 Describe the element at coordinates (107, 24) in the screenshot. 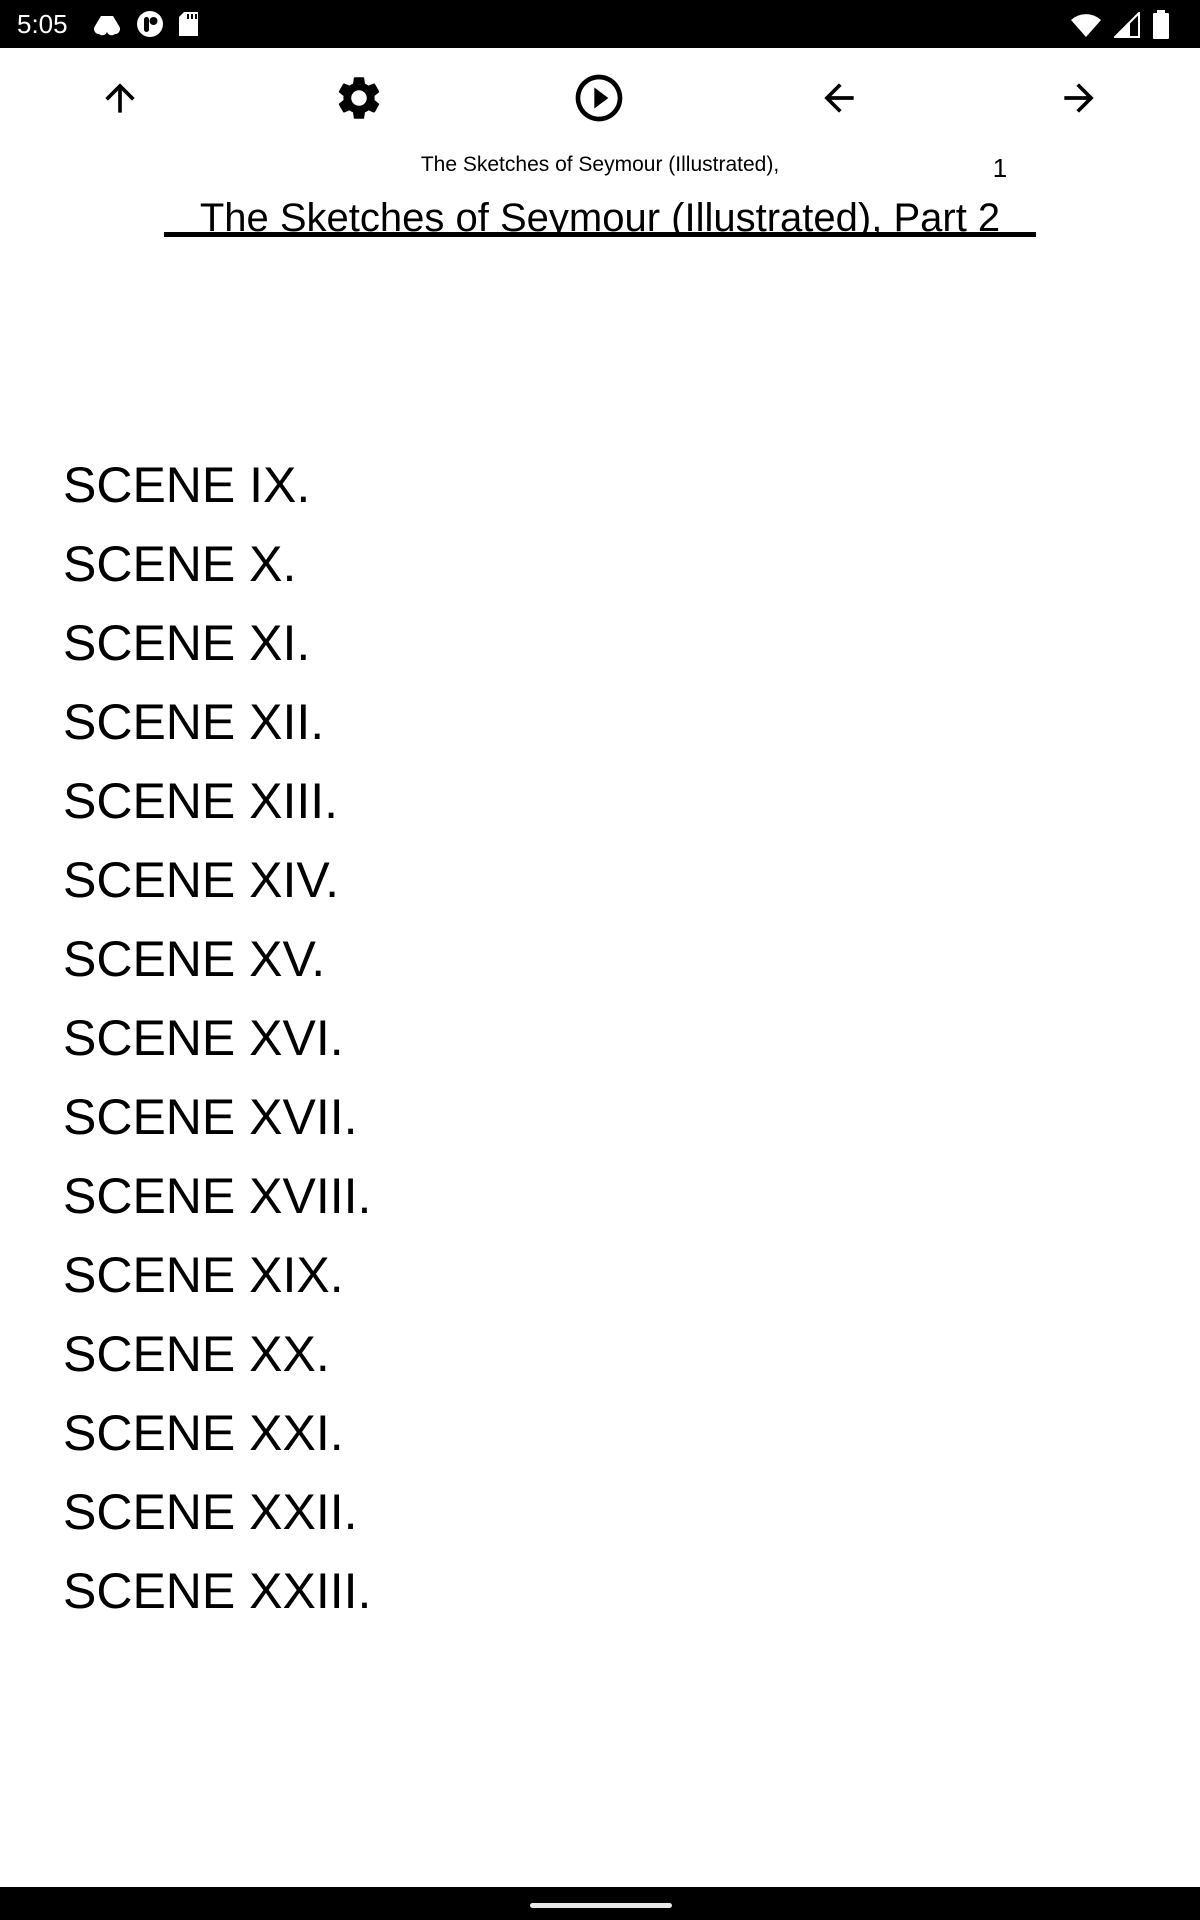

I see `drive-icon` at that location.